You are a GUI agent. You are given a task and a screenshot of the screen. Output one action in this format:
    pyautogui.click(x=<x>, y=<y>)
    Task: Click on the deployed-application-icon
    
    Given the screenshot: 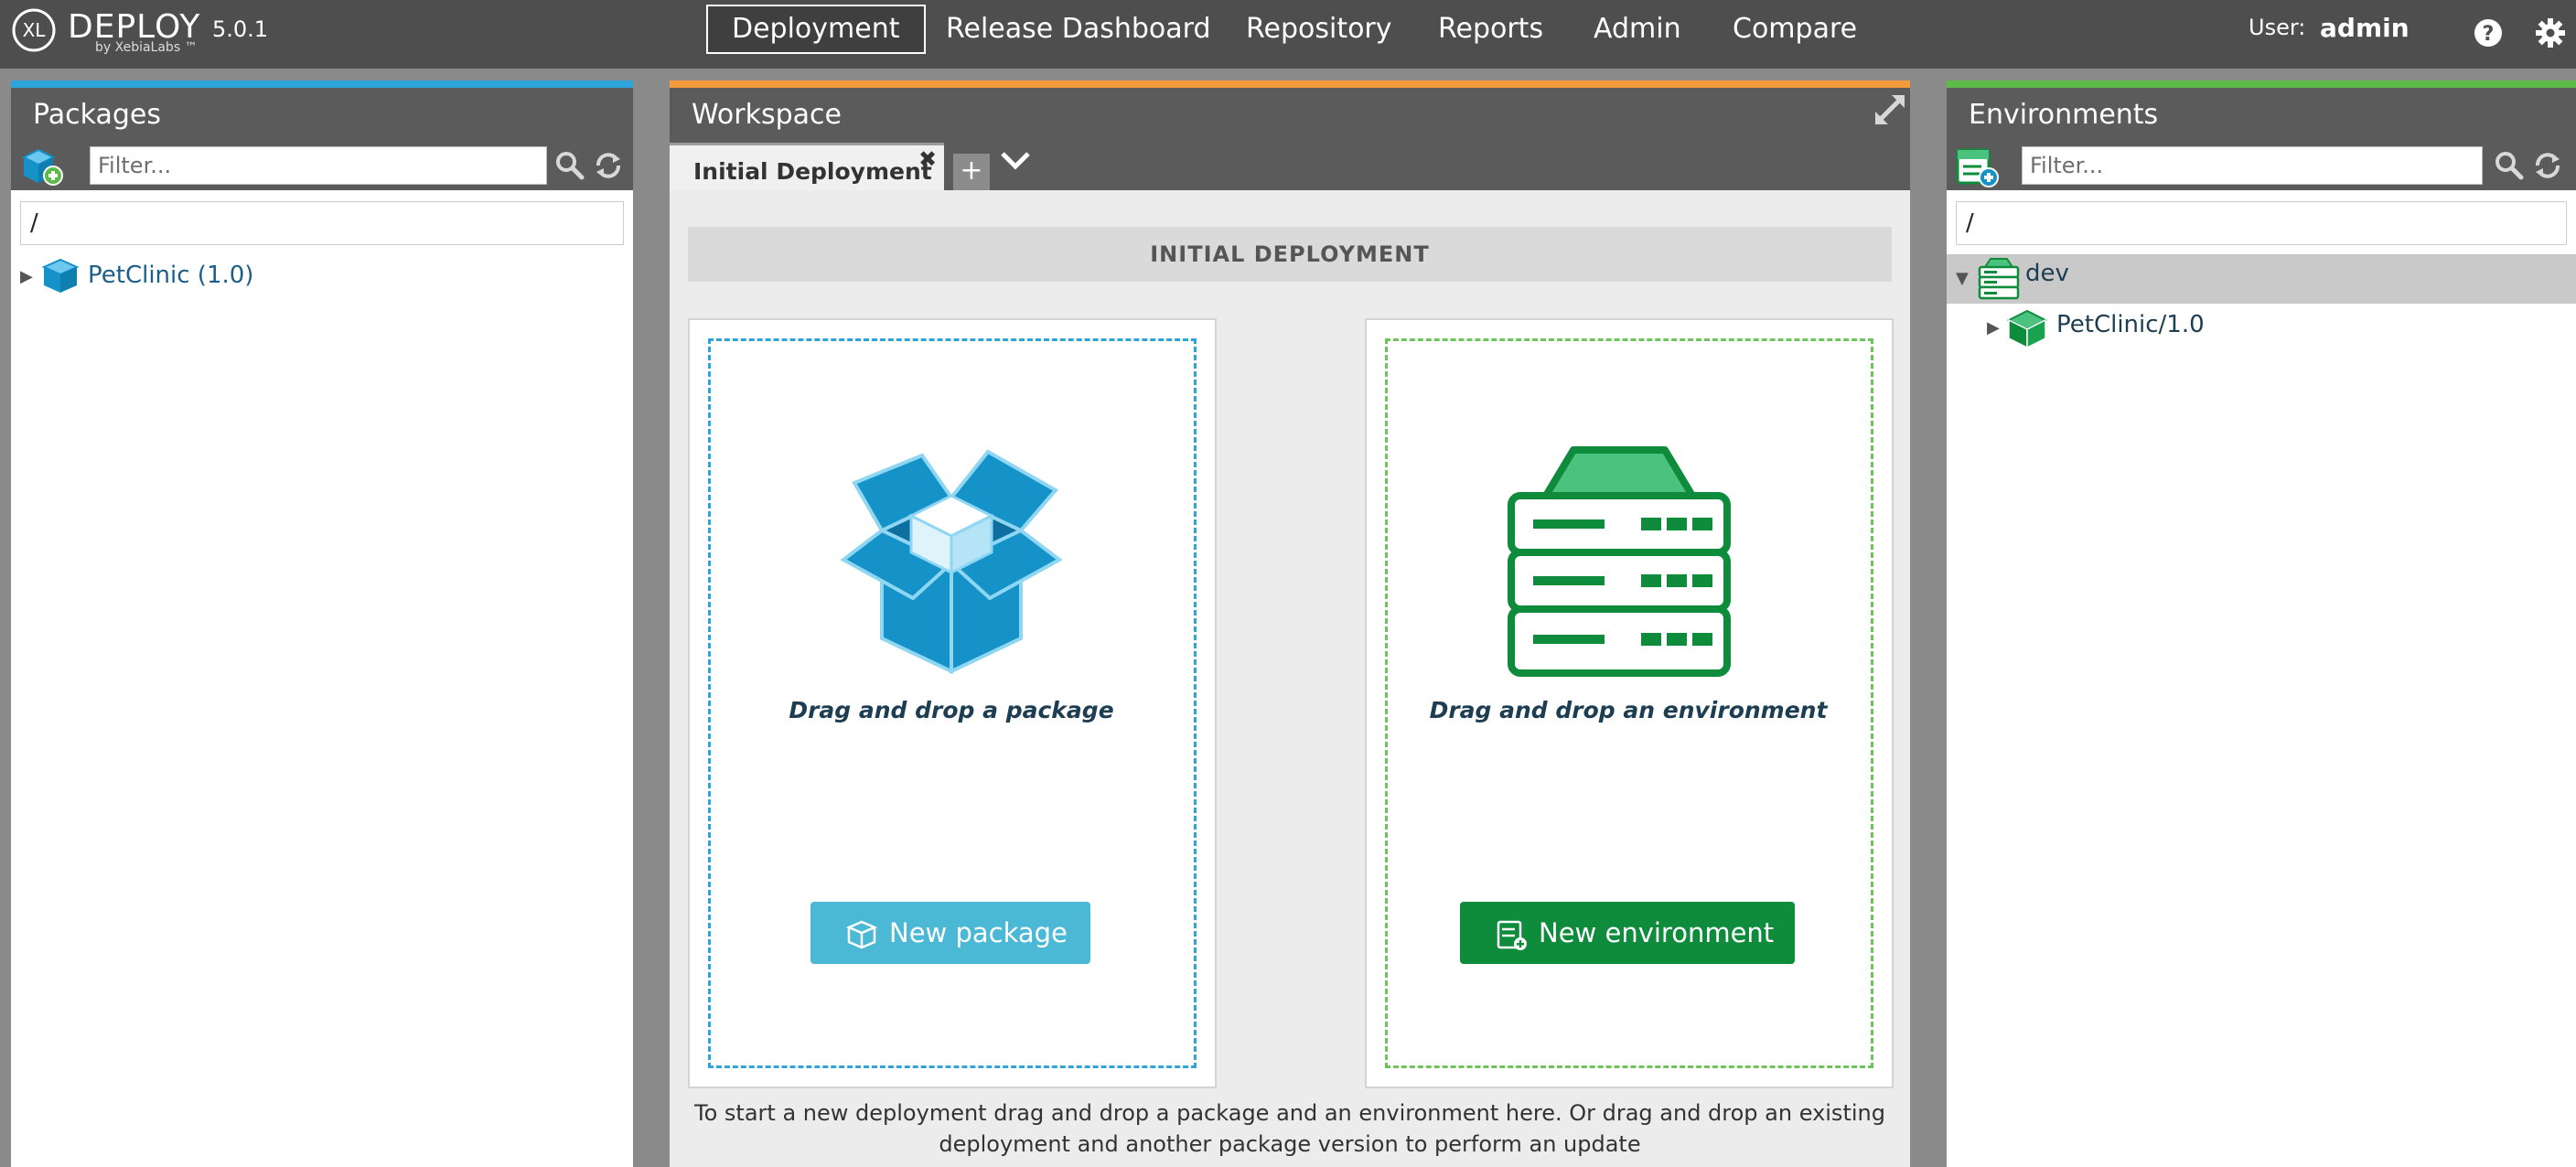 What is the action you would take?
    pyautogui.click(x=2027, y=329)
    